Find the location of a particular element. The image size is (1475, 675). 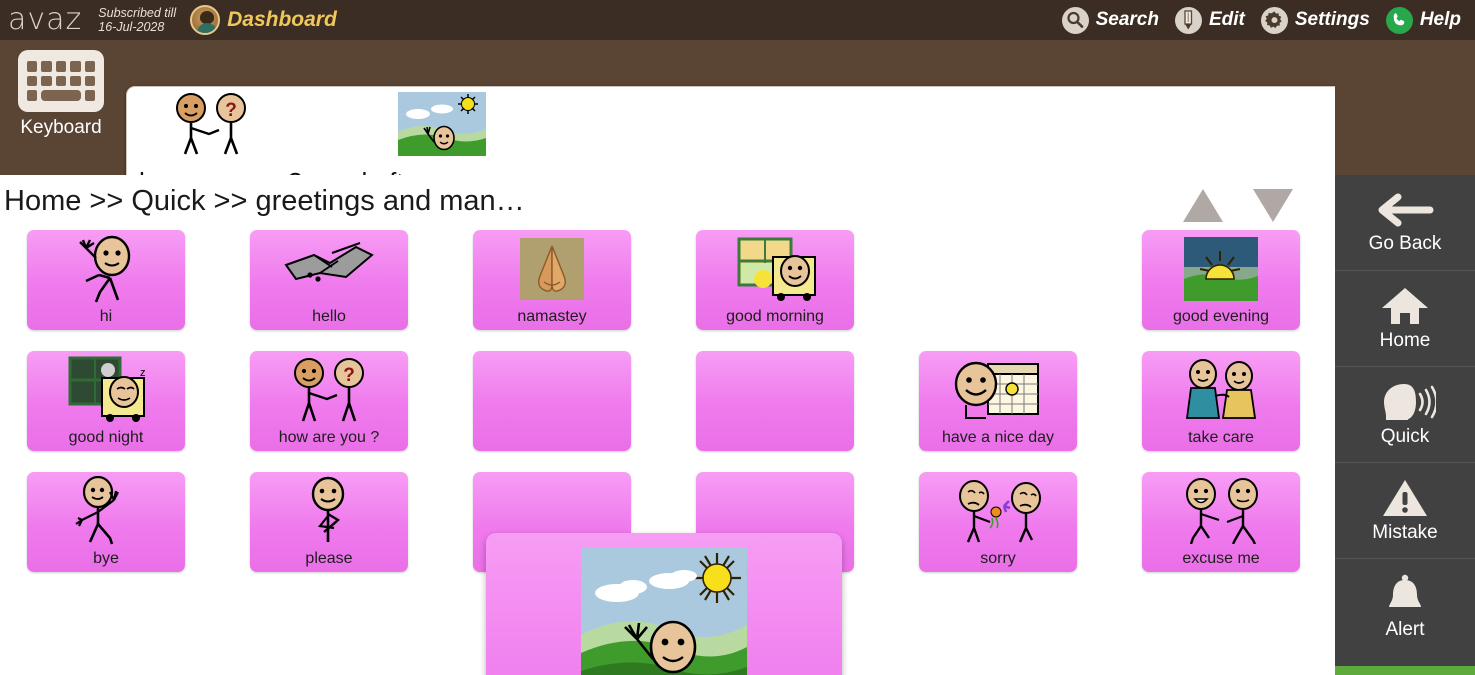

grid-cell-namastey: namastey is located at coordinates (552, 280).